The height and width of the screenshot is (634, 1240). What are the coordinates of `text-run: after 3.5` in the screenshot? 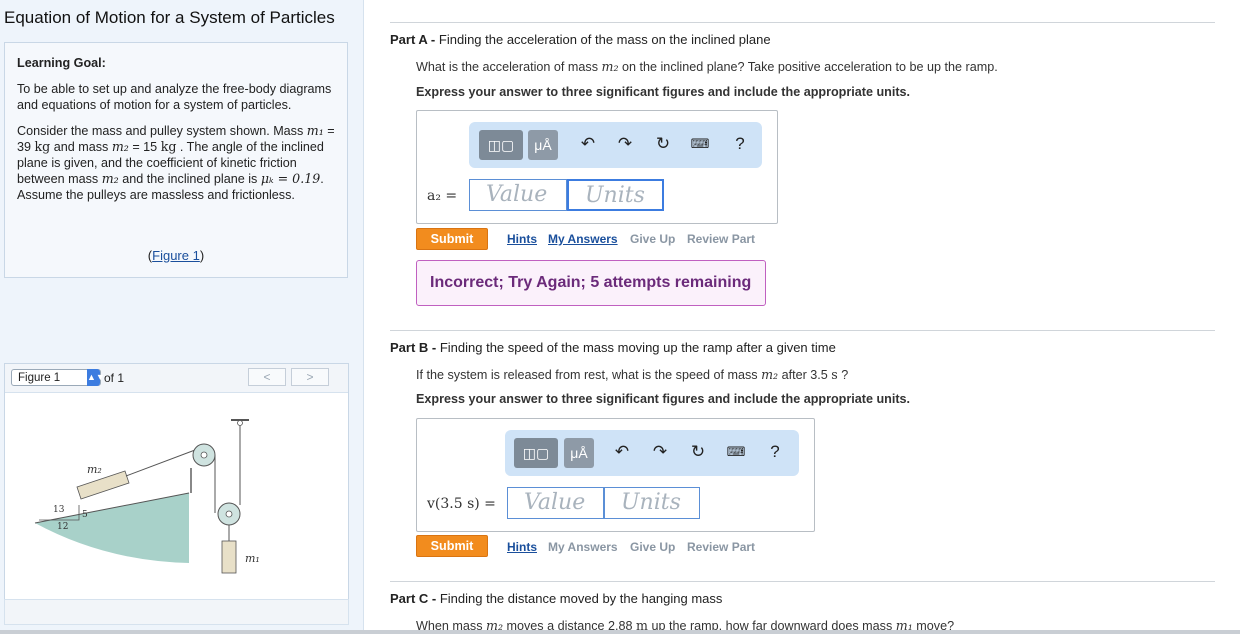 It's located at (805, 375).